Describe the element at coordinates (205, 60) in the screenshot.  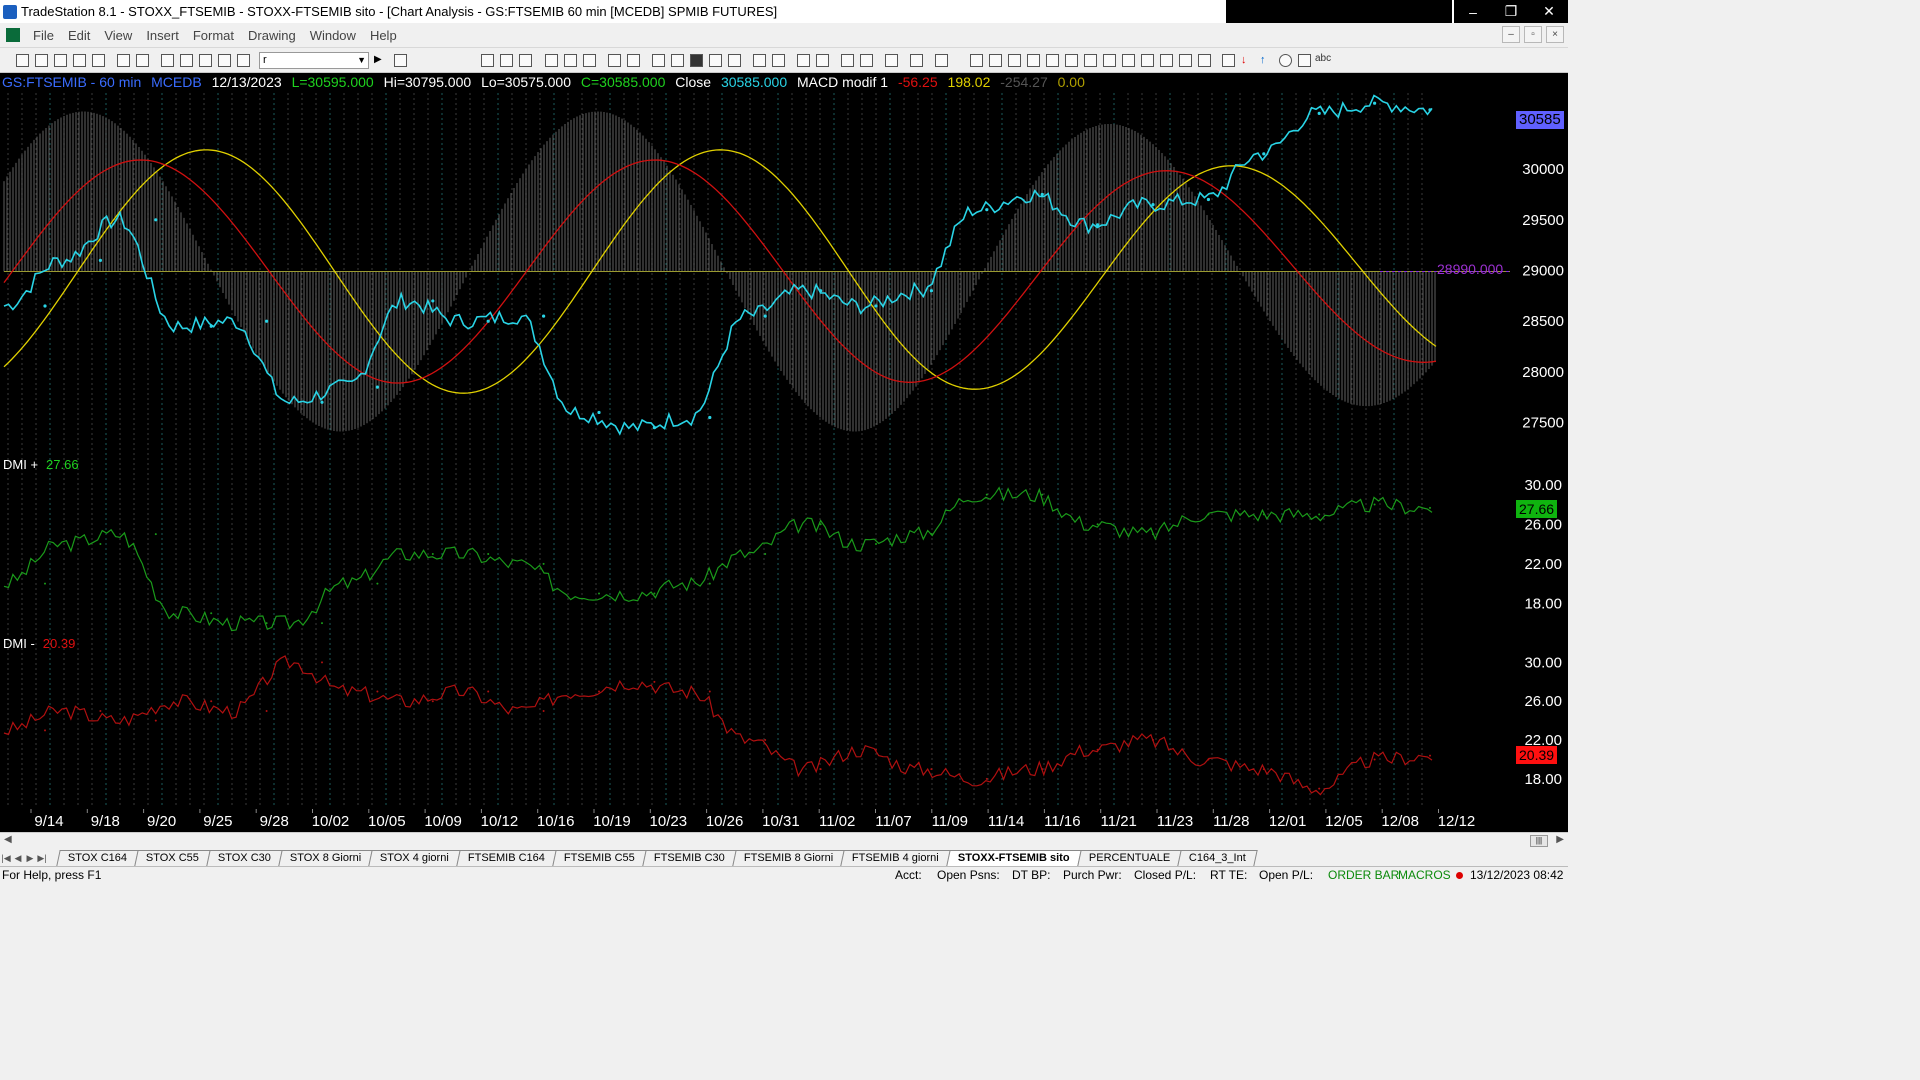
I see `lock-icon` at that location.